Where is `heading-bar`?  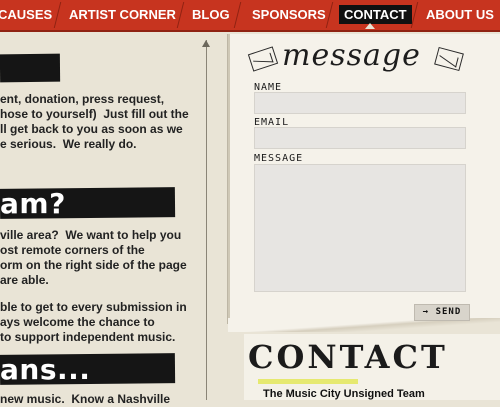
heading-bar is located at coordinates (30, 68).